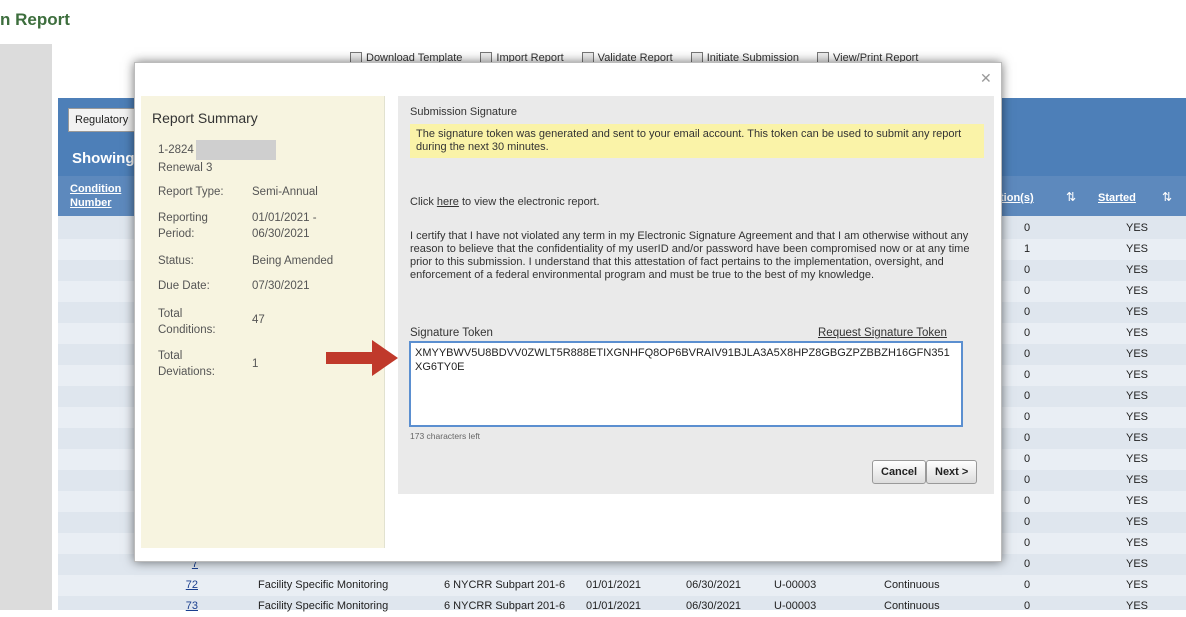 The image size is (1186, 617). Describe the element at coordinates (100, 196) in the screenshot. I see `column-condition-number: Condition Number` at that location.